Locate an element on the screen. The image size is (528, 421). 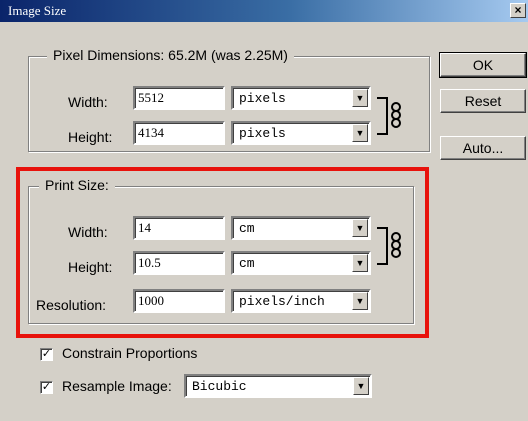
pixel-link-bracket is located at coordinates (382, 116).